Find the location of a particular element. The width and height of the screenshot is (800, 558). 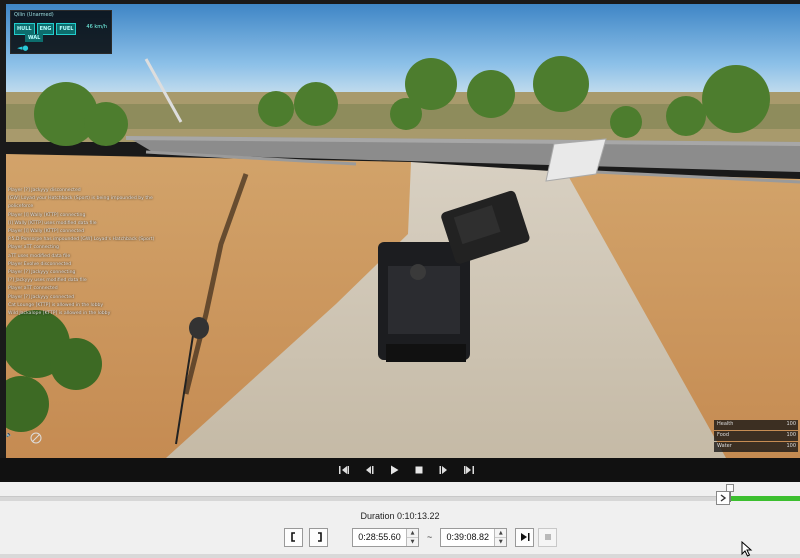

skip-back-icon is located at coordinates (343, 470).